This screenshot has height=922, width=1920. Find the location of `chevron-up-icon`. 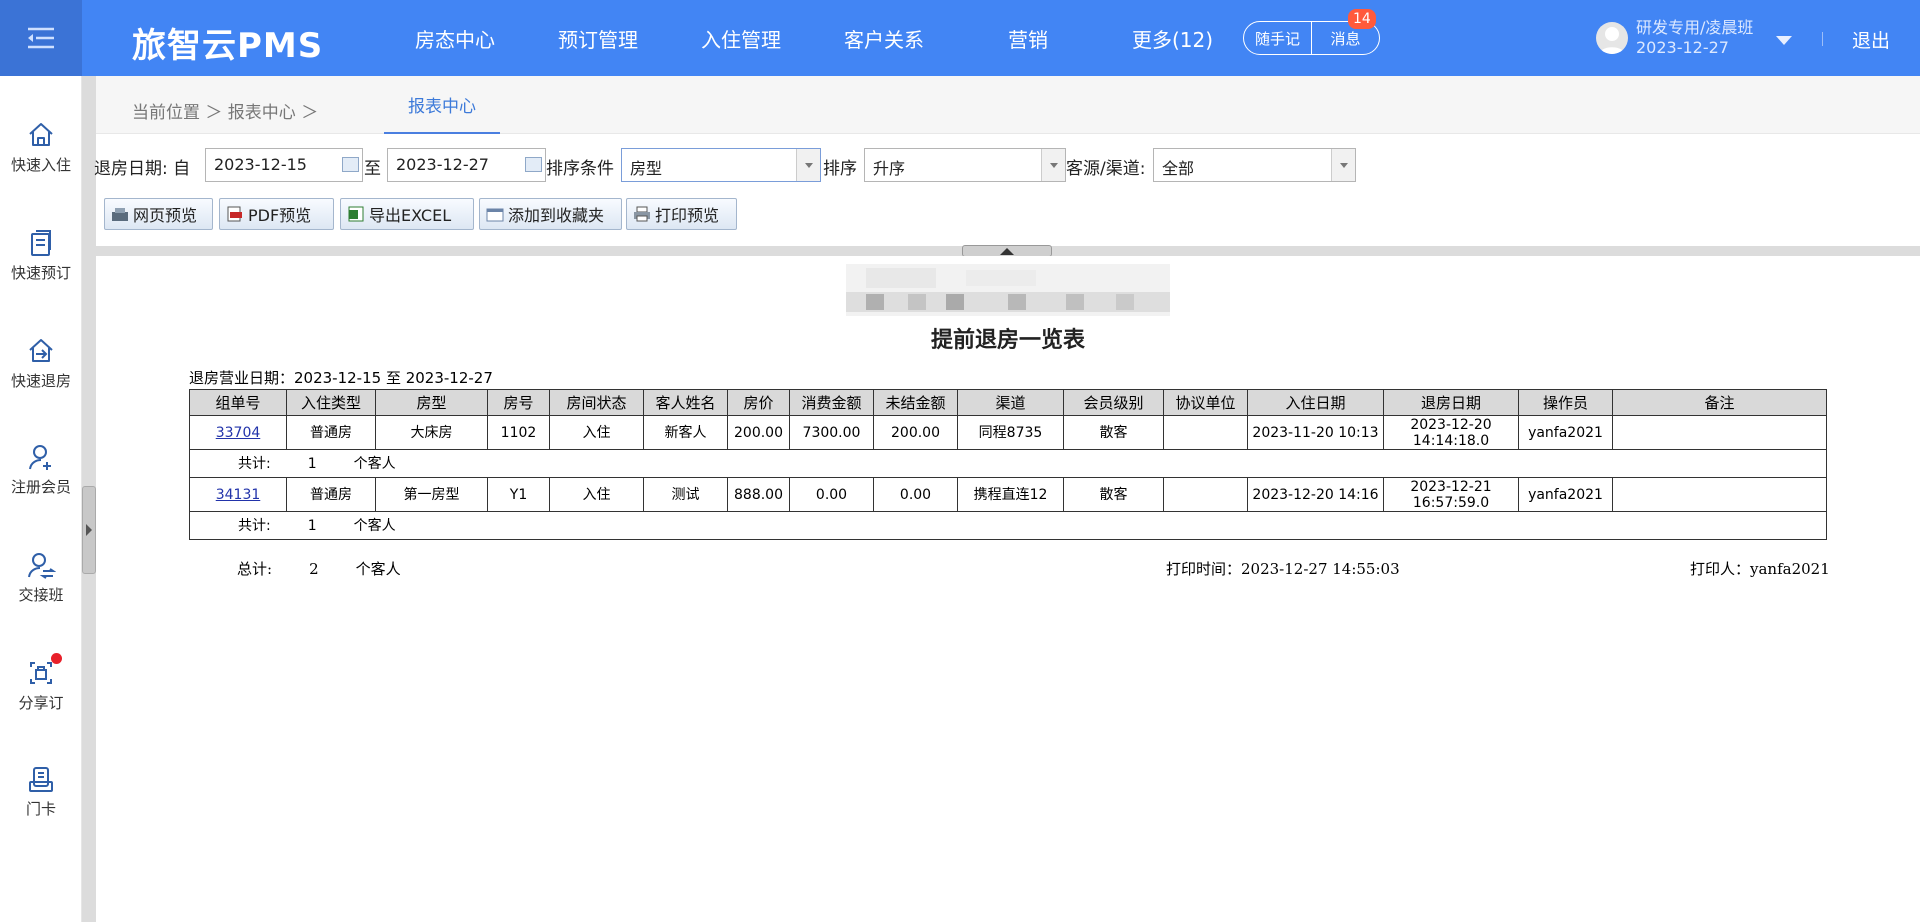

chevron-up-icon is located at coordinates (1007, 251).